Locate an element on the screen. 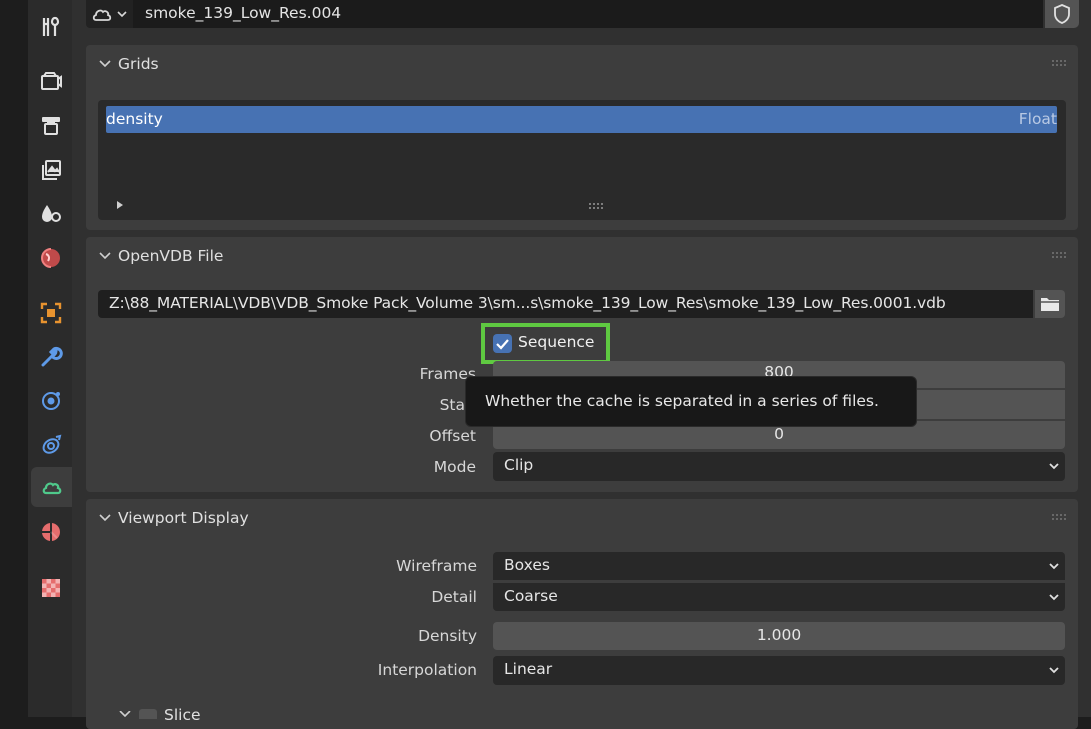 The image size is (1091, 729). checkmark-icon is located at coordinates (502, 344).